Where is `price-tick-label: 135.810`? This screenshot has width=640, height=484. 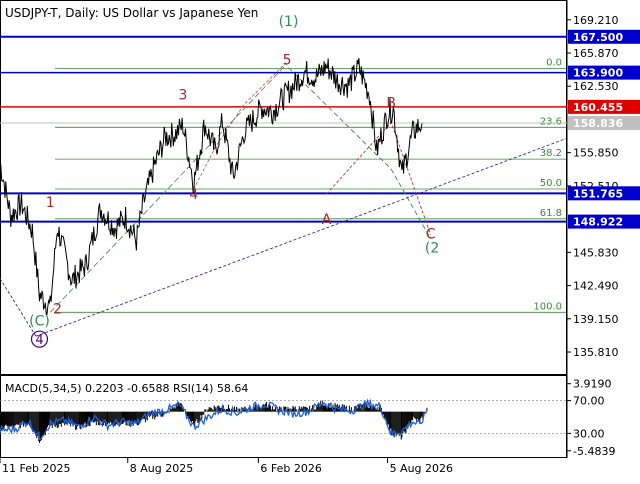
price-tick-label: 135.810 is located at coordinates (596, 352).